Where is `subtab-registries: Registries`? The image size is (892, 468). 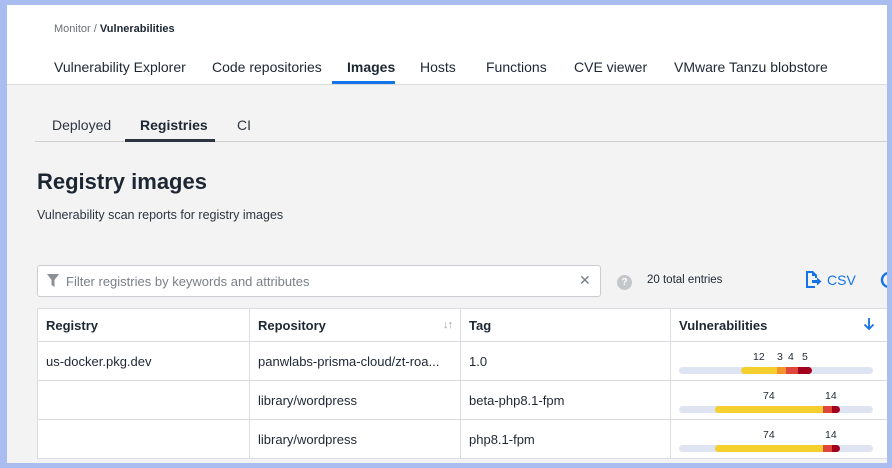 subtab-registries: Registries is located at coordinates (174, 125).